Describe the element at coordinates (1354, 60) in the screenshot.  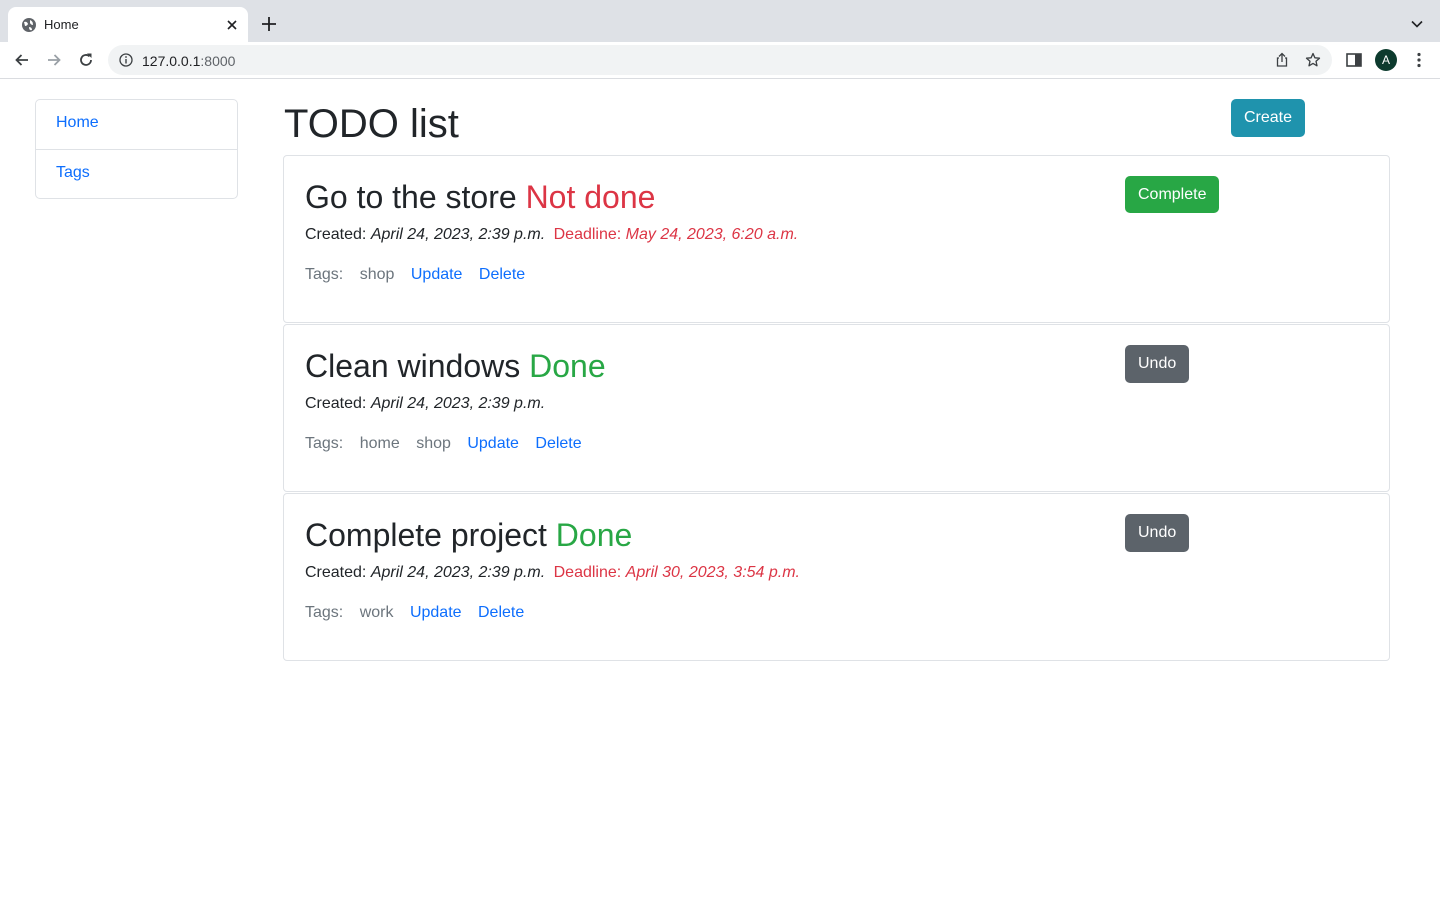
I see `side-panel-icon` at that location.